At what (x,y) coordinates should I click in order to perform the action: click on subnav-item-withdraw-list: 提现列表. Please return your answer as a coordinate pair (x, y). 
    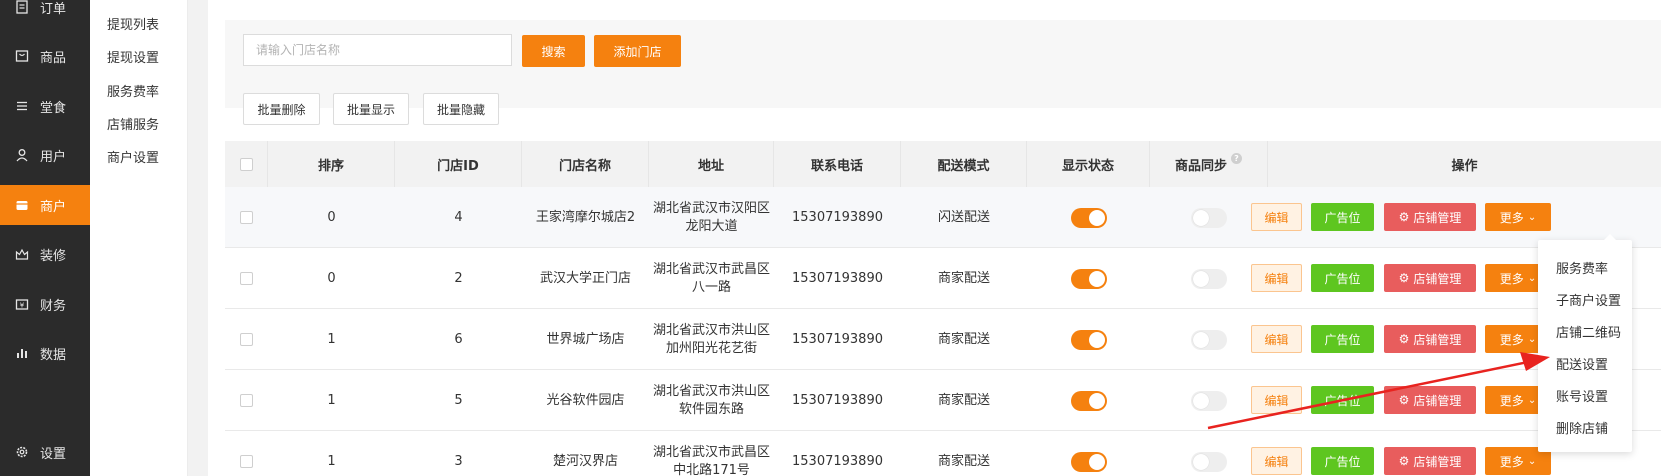
    Looking at the image, I should click on (133, 23).